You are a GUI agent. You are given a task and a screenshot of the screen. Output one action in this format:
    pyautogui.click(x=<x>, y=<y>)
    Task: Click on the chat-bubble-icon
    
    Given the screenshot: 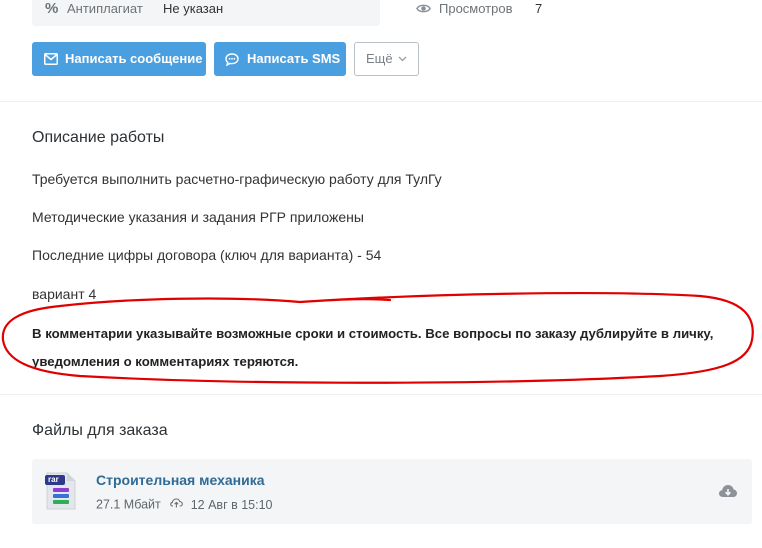 What is the action you would take?
    pyautogui.click(x=232, y=59)
    